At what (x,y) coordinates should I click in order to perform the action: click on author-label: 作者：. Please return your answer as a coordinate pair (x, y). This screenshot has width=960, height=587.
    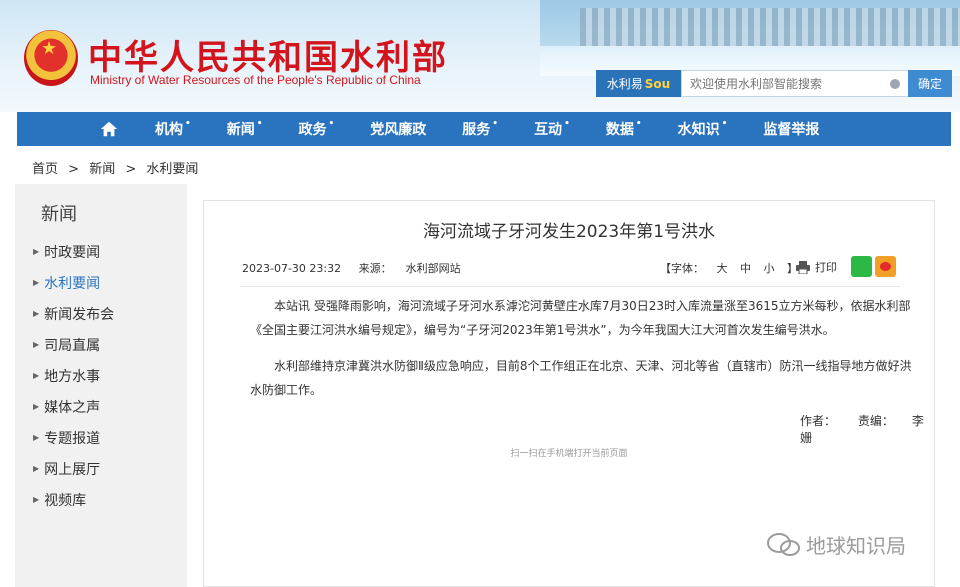
    Looking at the image, I should click on (818, 421).